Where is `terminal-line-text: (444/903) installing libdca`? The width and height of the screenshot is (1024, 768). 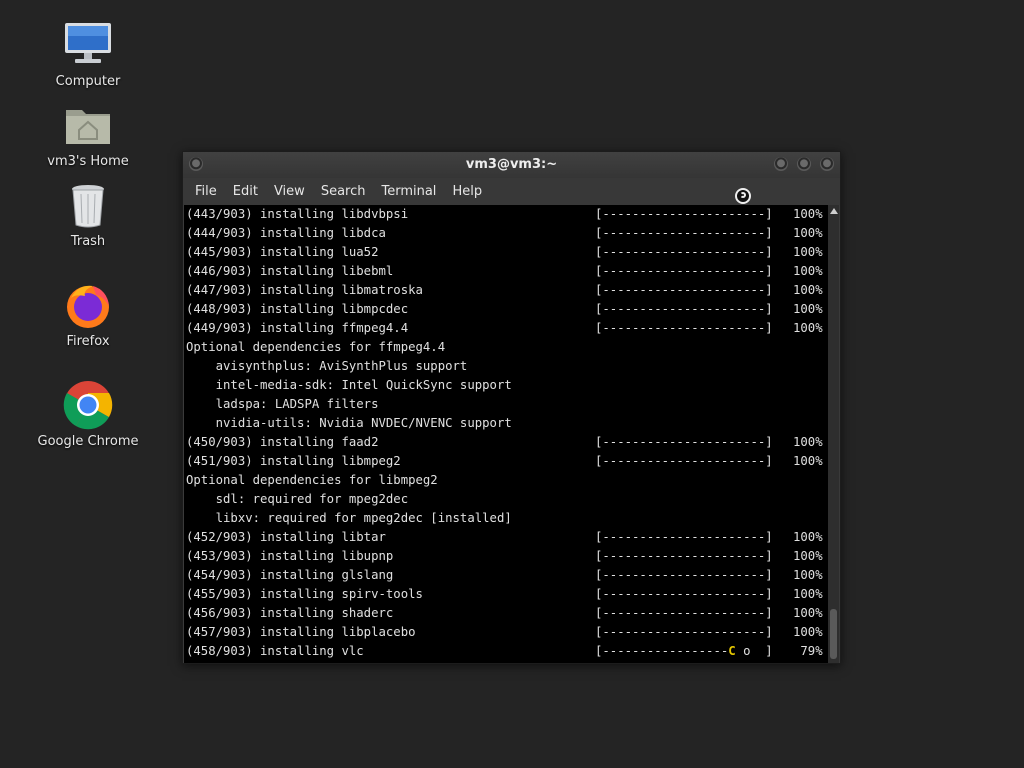 terminal-line-text: (444/903) installing libdca is located at coordinates (286, 233).